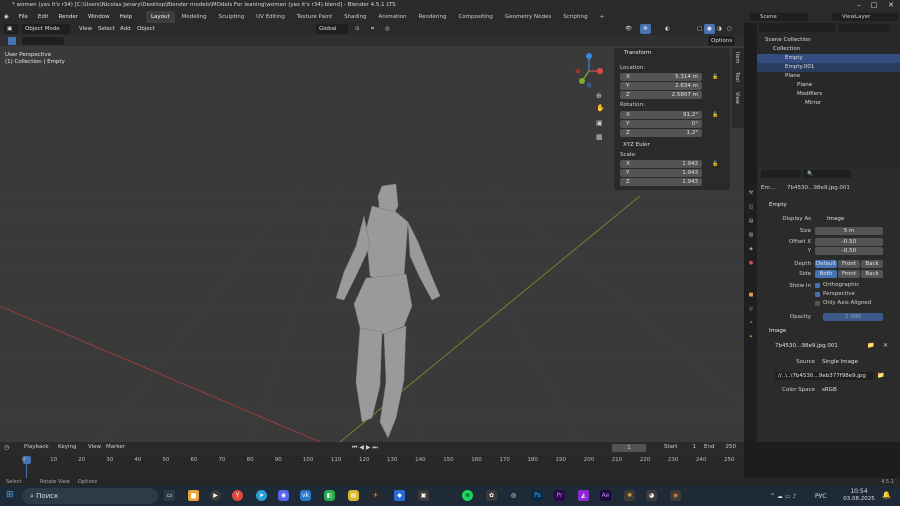  What do you see at coordinates (751, 249) in the screenshot?
I see `scene-tab-icon: ◈` at bounding box center [751, 249].